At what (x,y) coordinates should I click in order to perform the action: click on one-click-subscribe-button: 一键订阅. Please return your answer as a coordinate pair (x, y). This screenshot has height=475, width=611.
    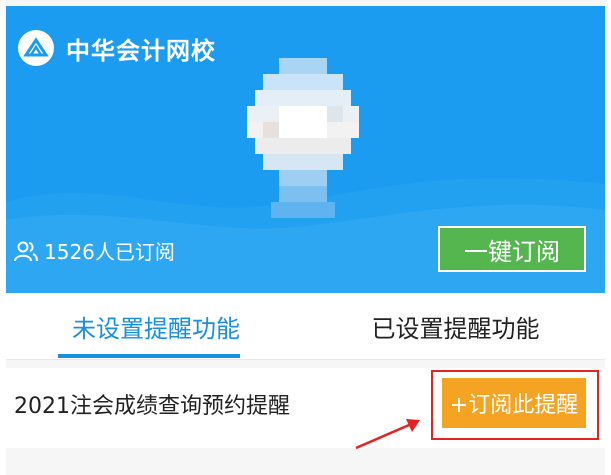
    Looking at the image, I should click on (512, 249).